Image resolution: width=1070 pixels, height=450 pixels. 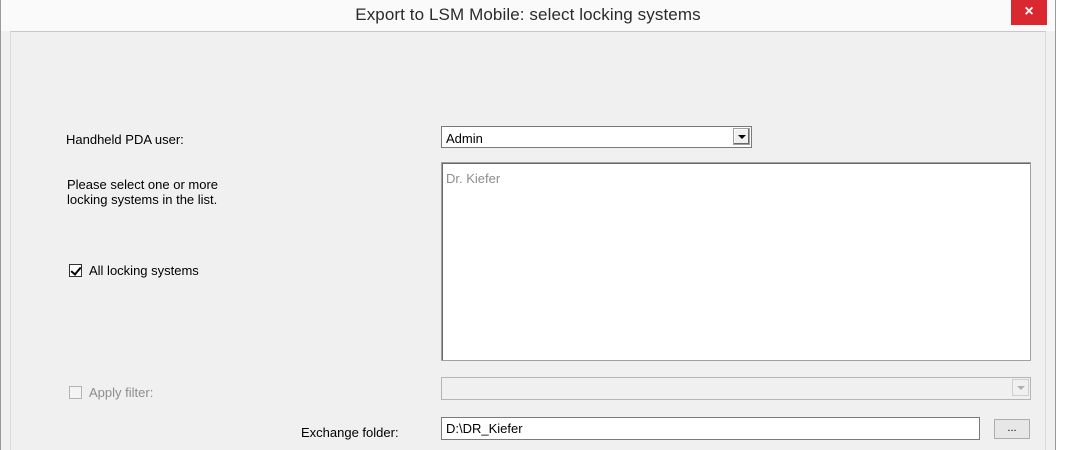 What do you see at coordinates (484, 428) in the screenshot?
I see `exchange-folder-value: D:\DR_Kiefer` at bounding box center [484, 428].